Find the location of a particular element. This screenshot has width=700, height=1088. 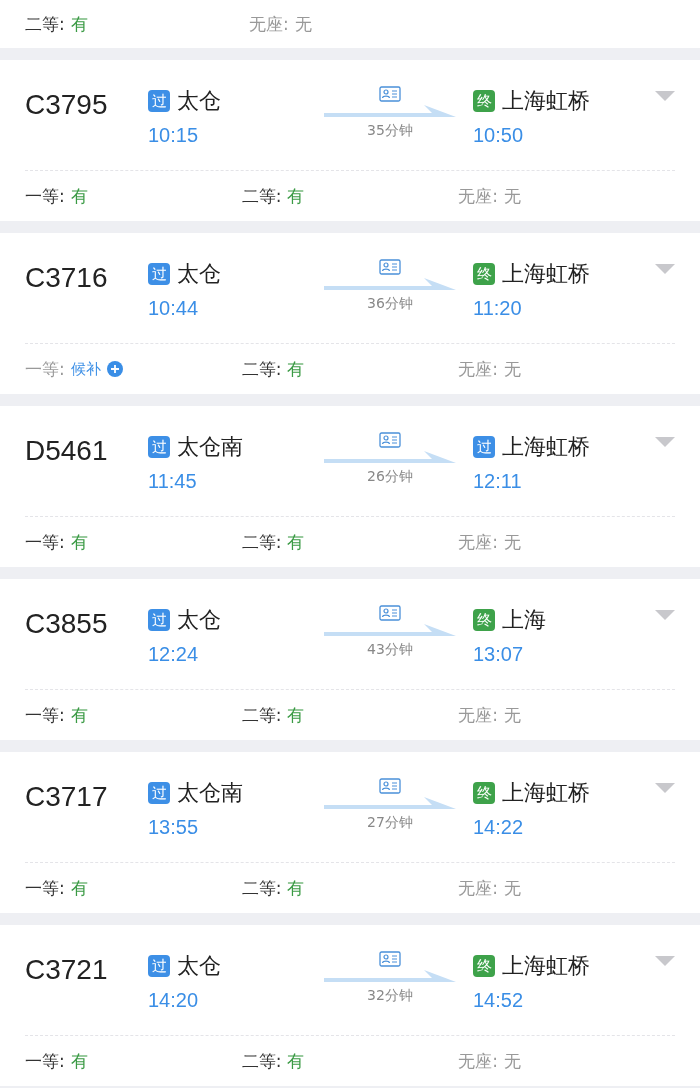

train-card: C3716 过 太仓 10:44 36分钟 终 上海虹桥 11:20 一等: 候补 二等: 有 无座: 无 is located at coordinates (350, 313).